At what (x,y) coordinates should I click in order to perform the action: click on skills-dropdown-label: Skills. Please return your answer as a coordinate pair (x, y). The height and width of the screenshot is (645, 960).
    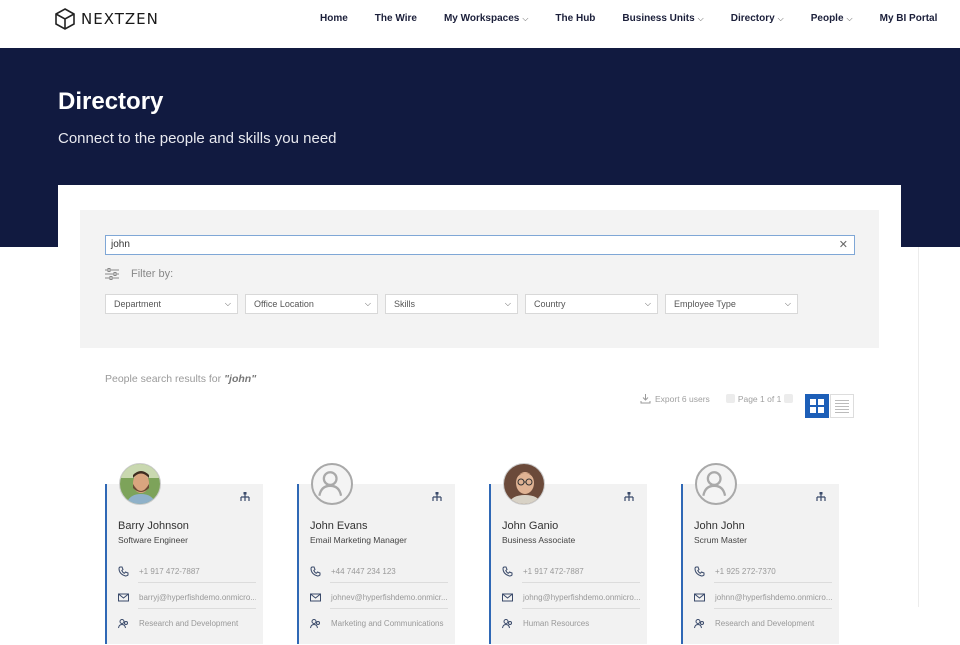
    Looking at the image, I should click on (405, 304).